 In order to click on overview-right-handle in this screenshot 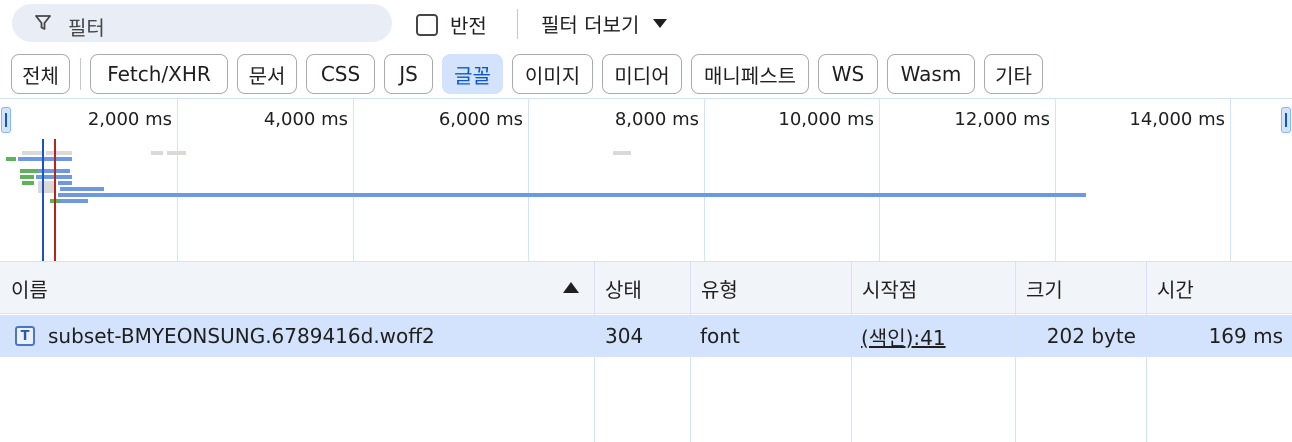, I will do `click(1286, 120)`.